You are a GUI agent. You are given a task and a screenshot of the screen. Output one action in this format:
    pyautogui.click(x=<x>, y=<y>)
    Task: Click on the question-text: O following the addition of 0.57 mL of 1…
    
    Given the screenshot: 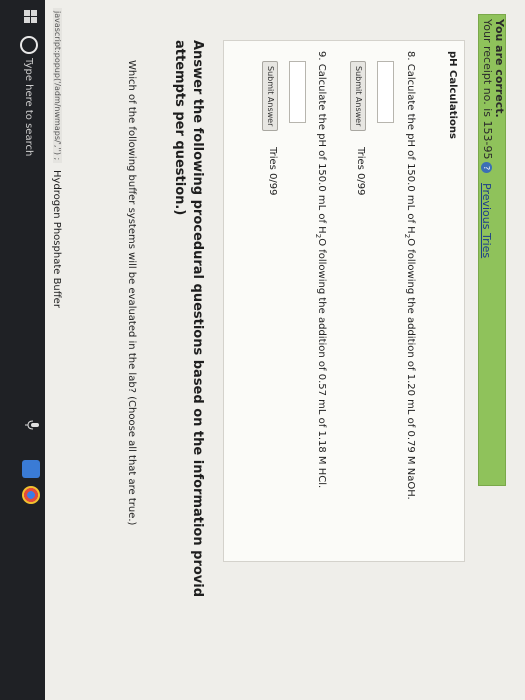 What is the action you would take?
    pyautogui.click(x=321, y=363)
    